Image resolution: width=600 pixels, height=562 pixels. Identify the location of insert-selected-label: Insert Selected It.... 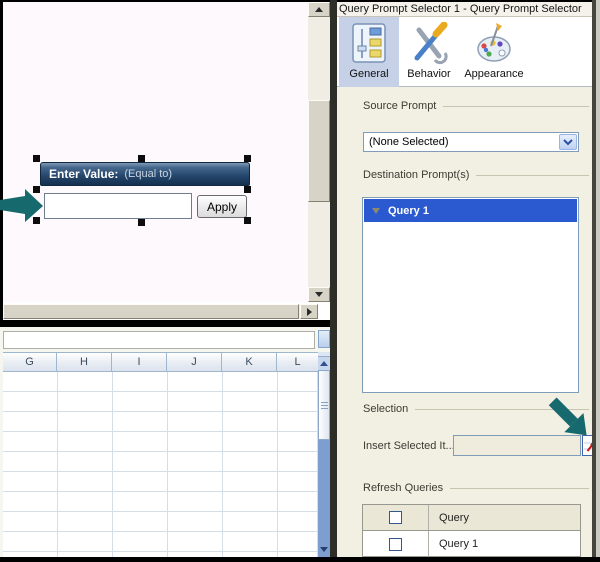
(409, 446).